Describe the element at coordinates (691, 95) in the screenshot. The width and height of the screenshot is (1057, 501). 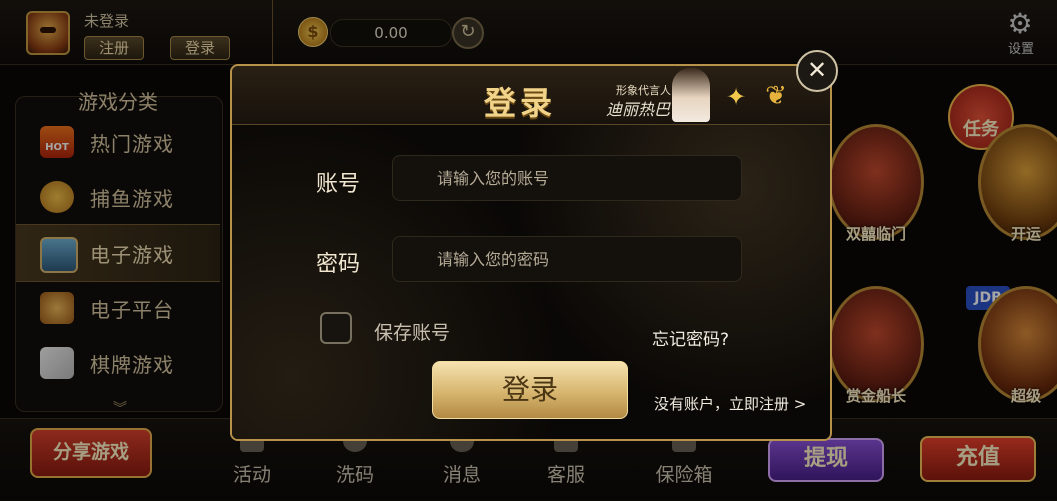
I see `spokesperson-photo` at that location.